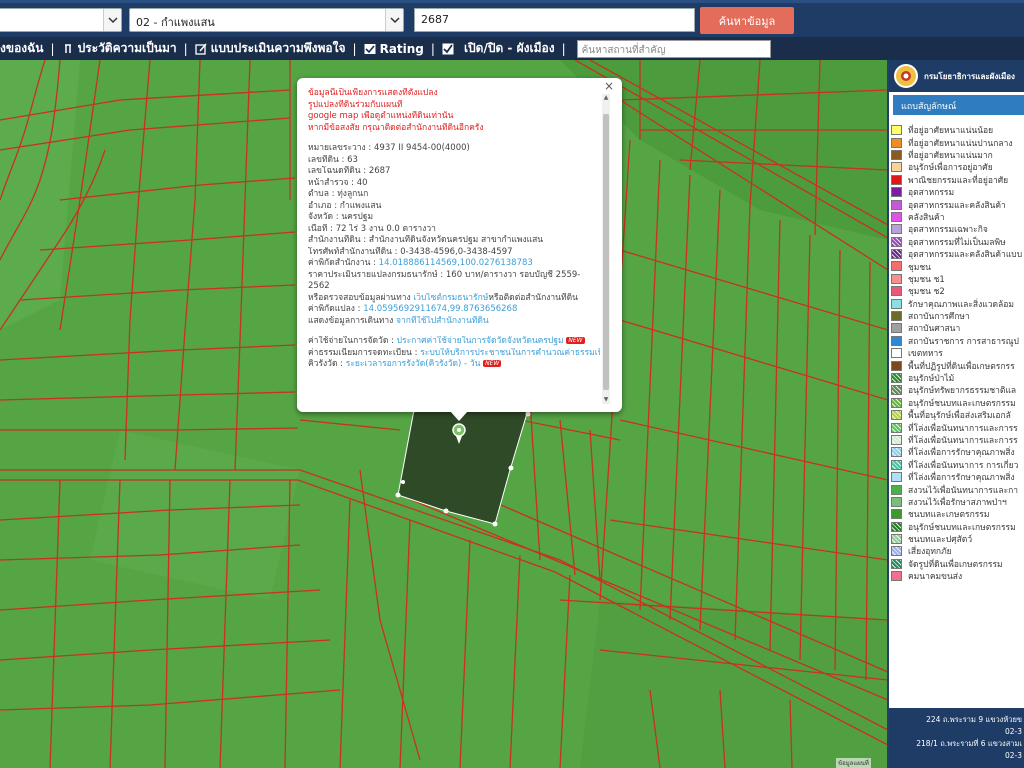 The width and height of the screenshot is (1024, 768). Describe the element at coordinates (956, 229) in the screenshot. I see `legend-item: อุตสาหกรรมเฉพาะกิจ` at that location.